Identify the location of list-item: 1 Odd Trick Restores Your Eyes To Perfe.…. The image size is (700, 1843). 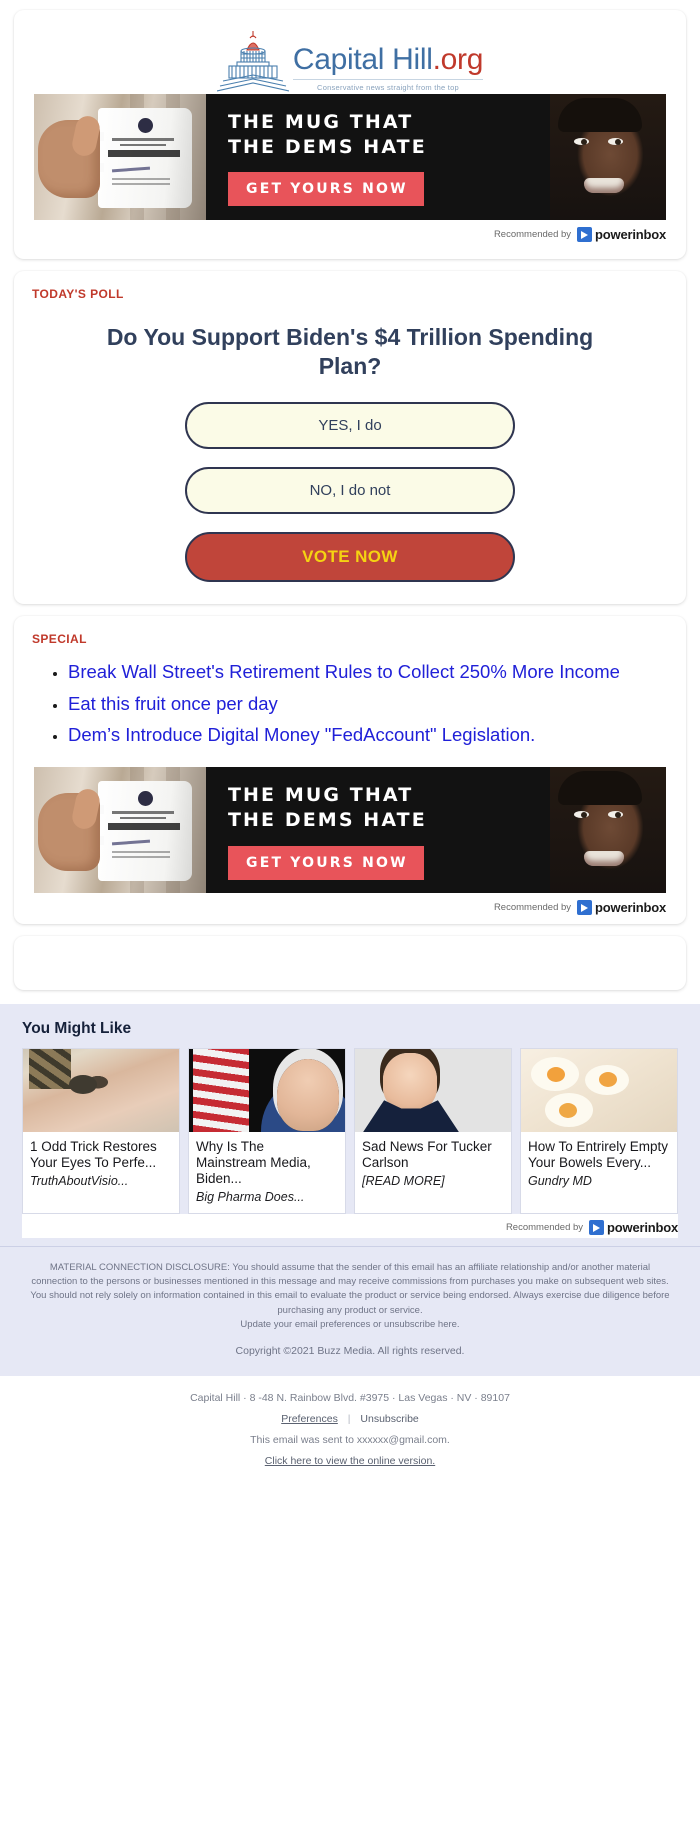
(101, 1131).